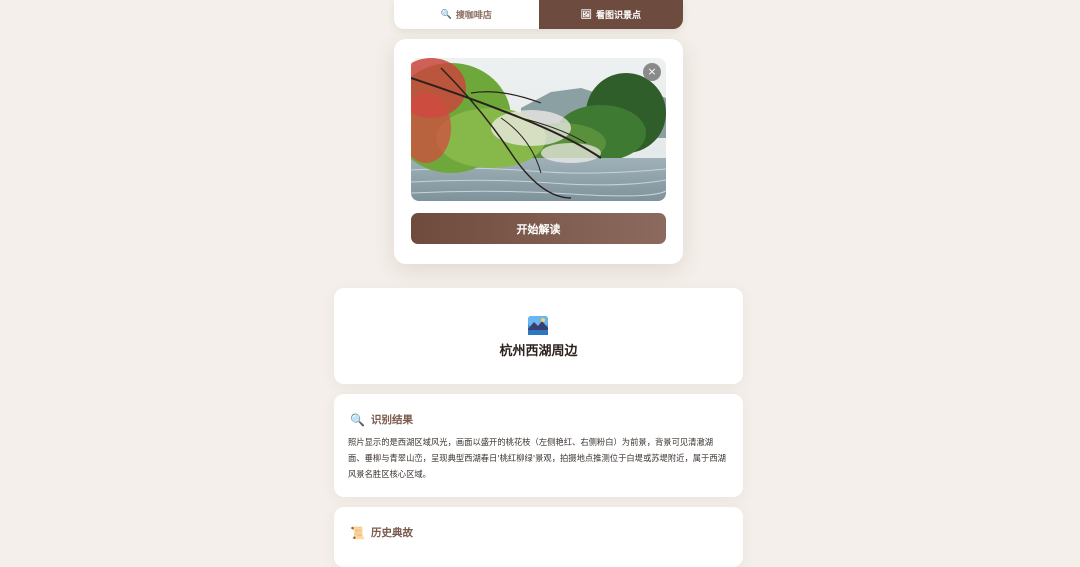 The image size is (1080, 567). I want to click on picture-icon: 🖼, so click(586, 14).